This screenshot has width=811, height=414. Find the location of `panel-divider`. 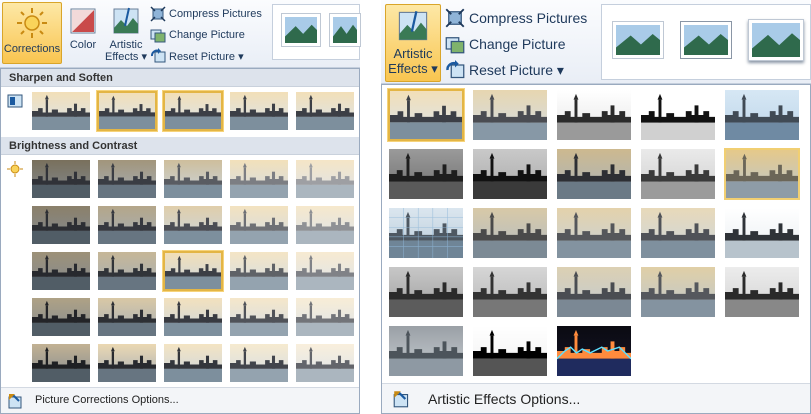

panel-divider is located at coordinates (371, 207).